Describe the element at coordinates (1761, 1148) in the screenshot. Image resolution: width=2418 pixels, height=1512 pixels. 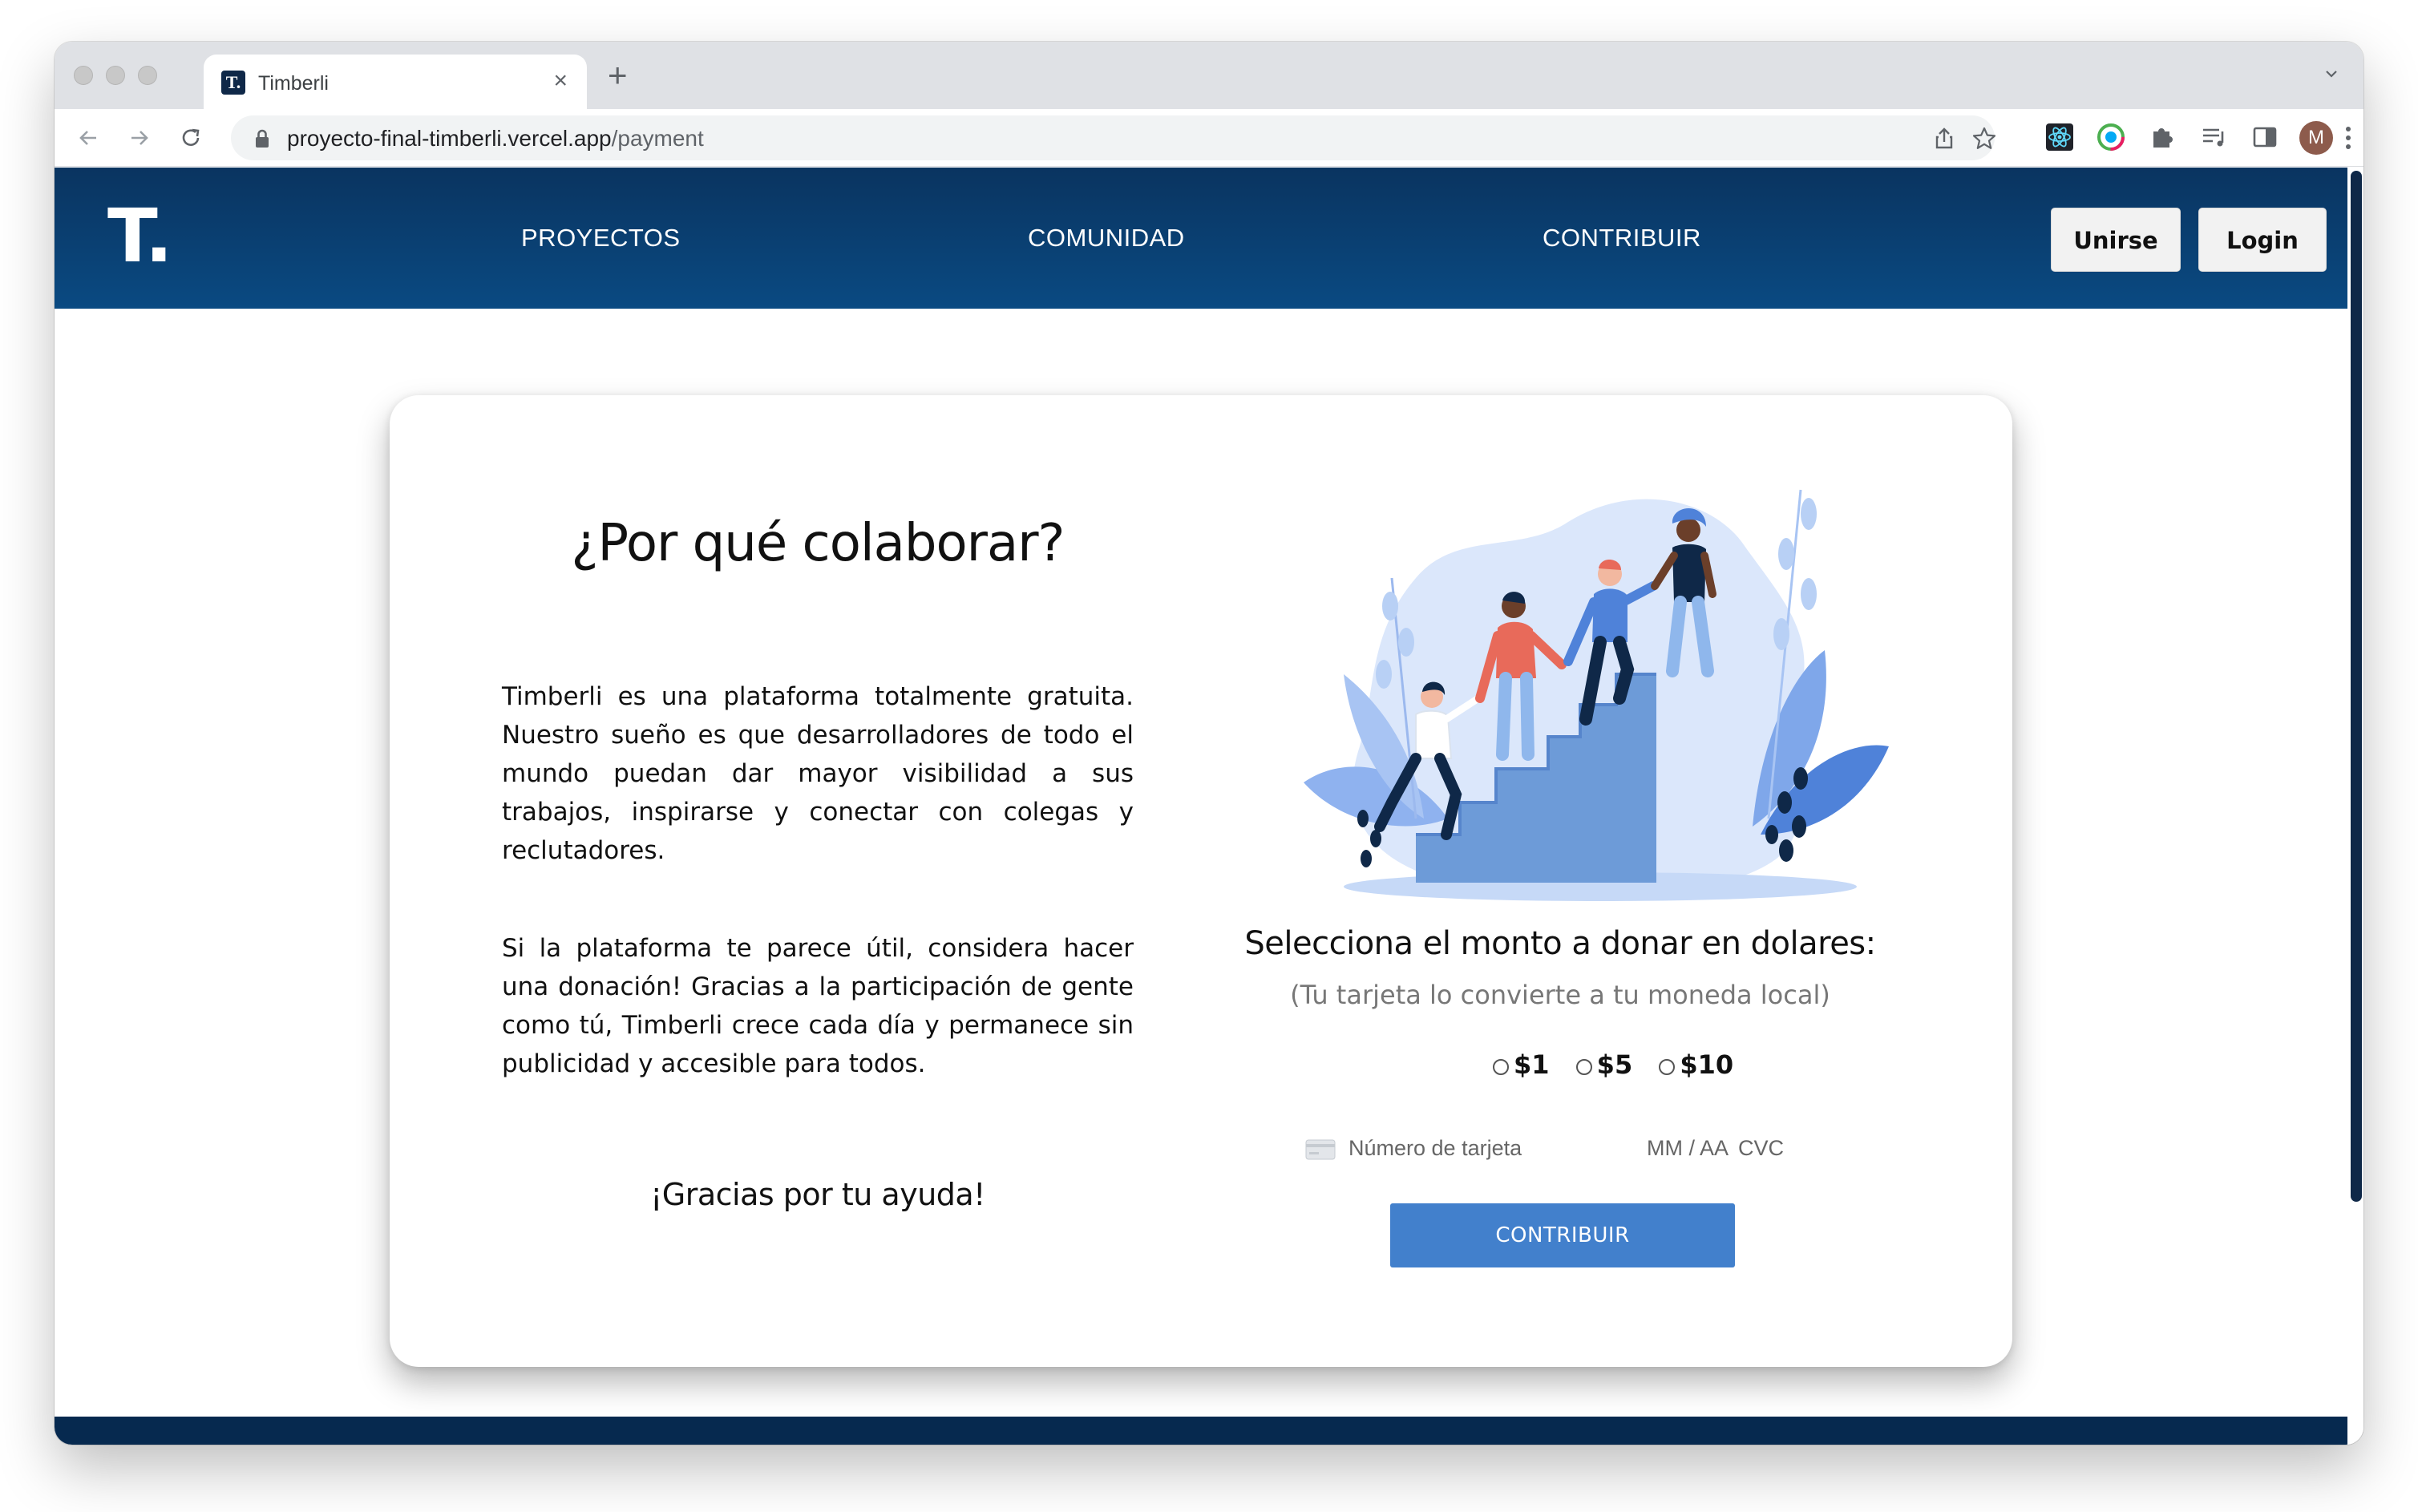
I see `card-cvc-input: CVC` at that location.